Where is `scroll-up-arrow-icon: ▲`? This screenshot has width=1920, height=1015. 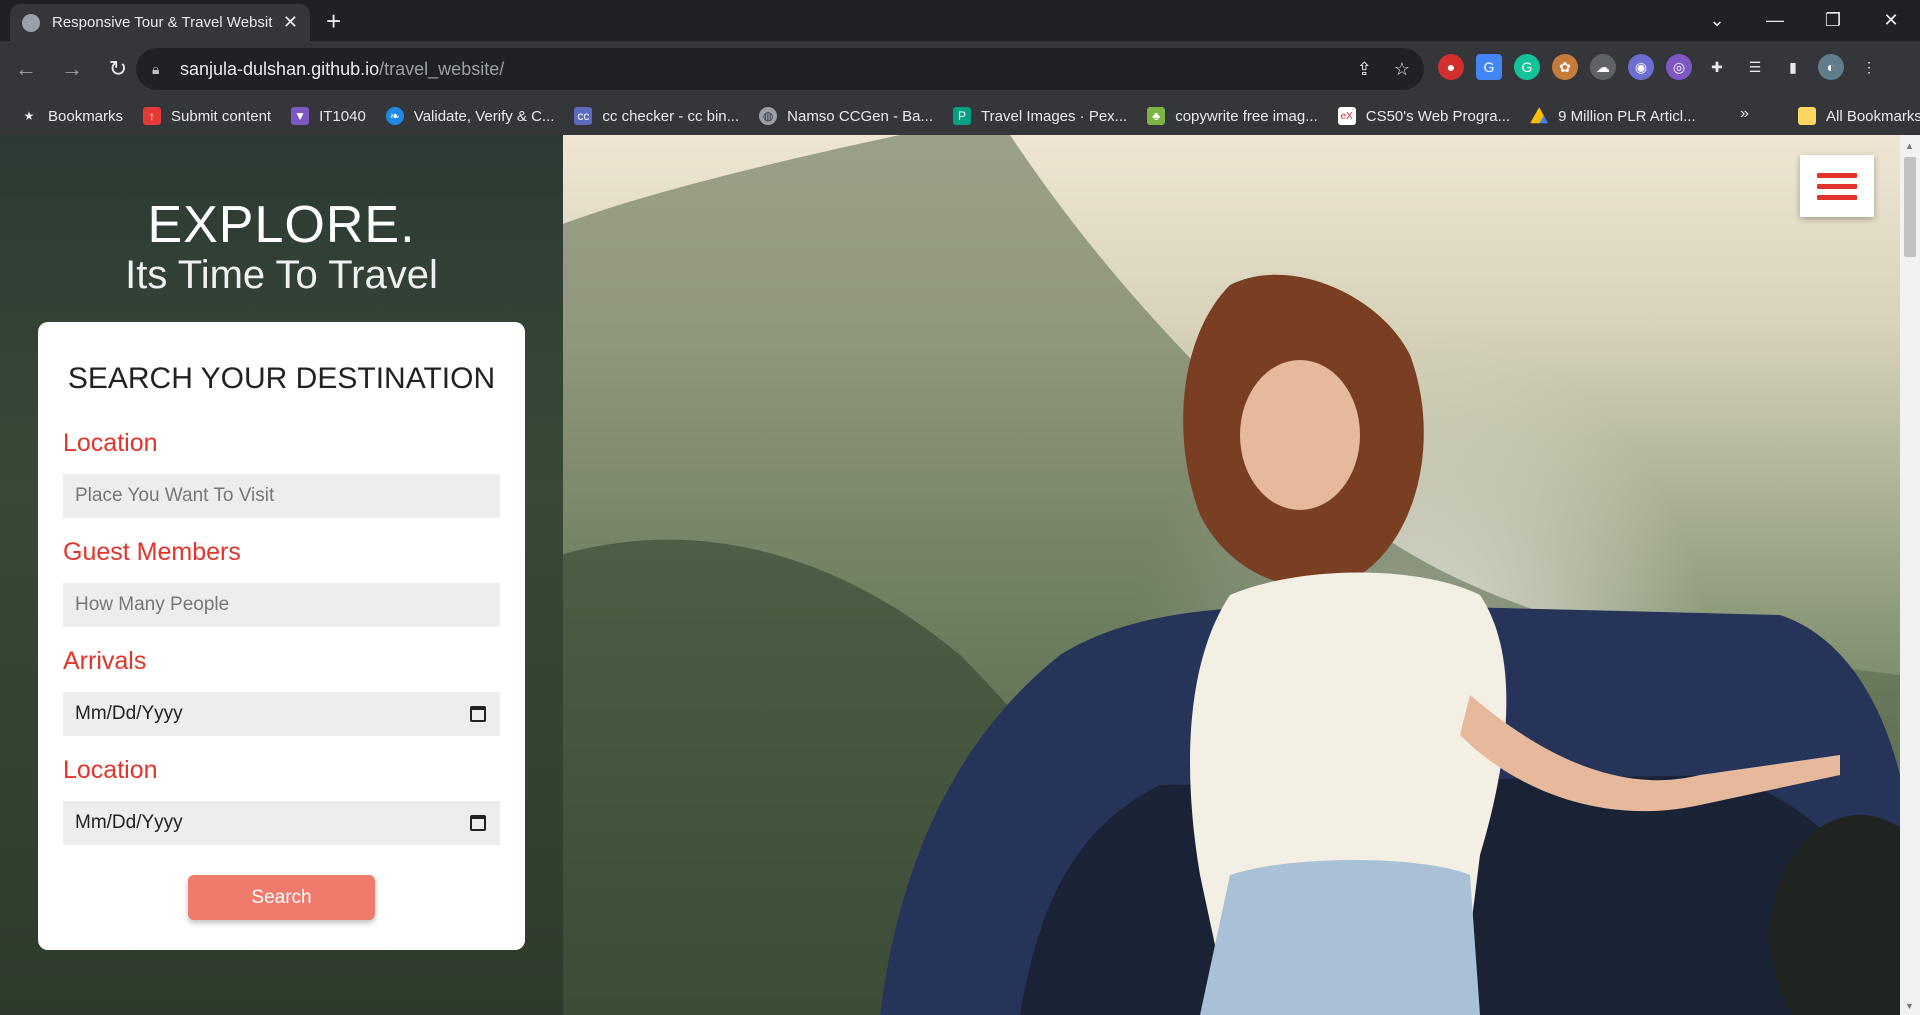
scroll-up-arrow-icon: ▲ is located at coordinates (1909, 146).